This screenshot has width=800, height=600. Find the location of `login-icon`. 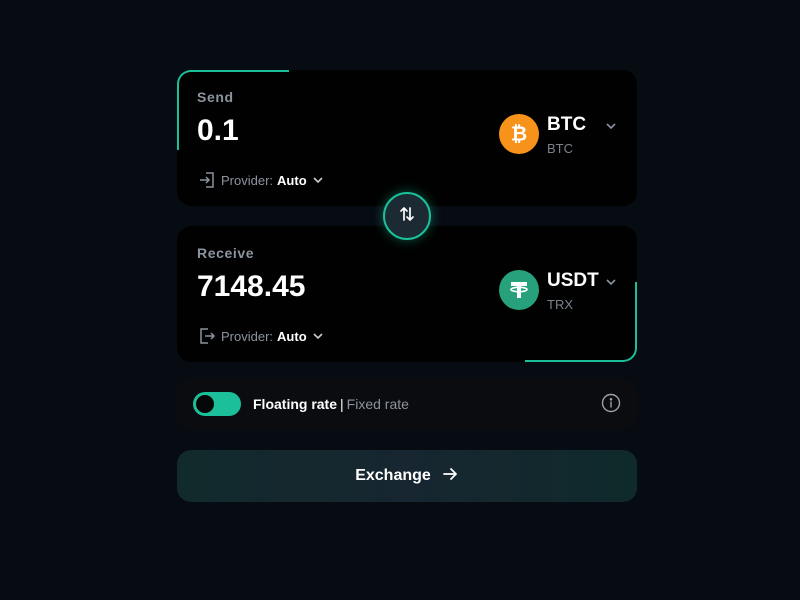

login-icon is located at coordinates (207, 180).